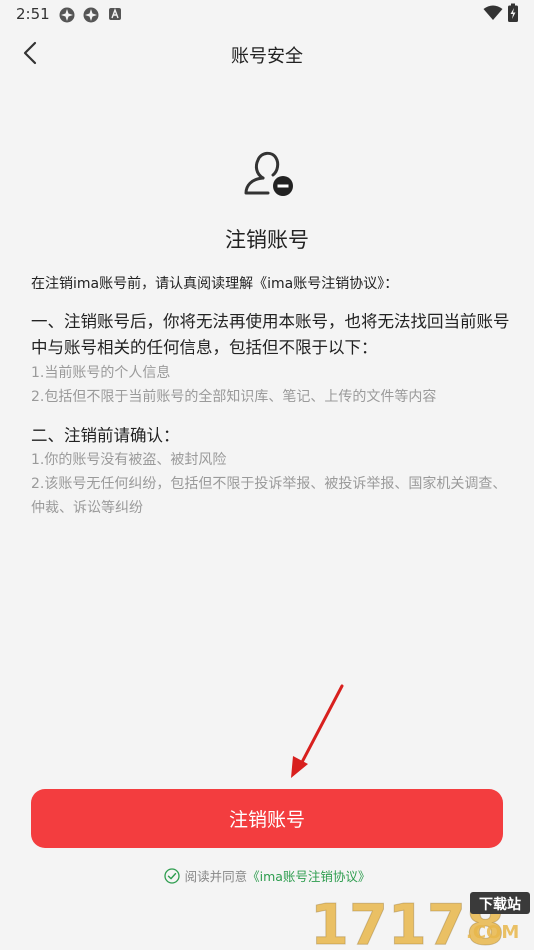 The height and width of the screenshot is (950, 534). I want to click on list-item: 1.当前账号的个人信息, so click(101, 373).